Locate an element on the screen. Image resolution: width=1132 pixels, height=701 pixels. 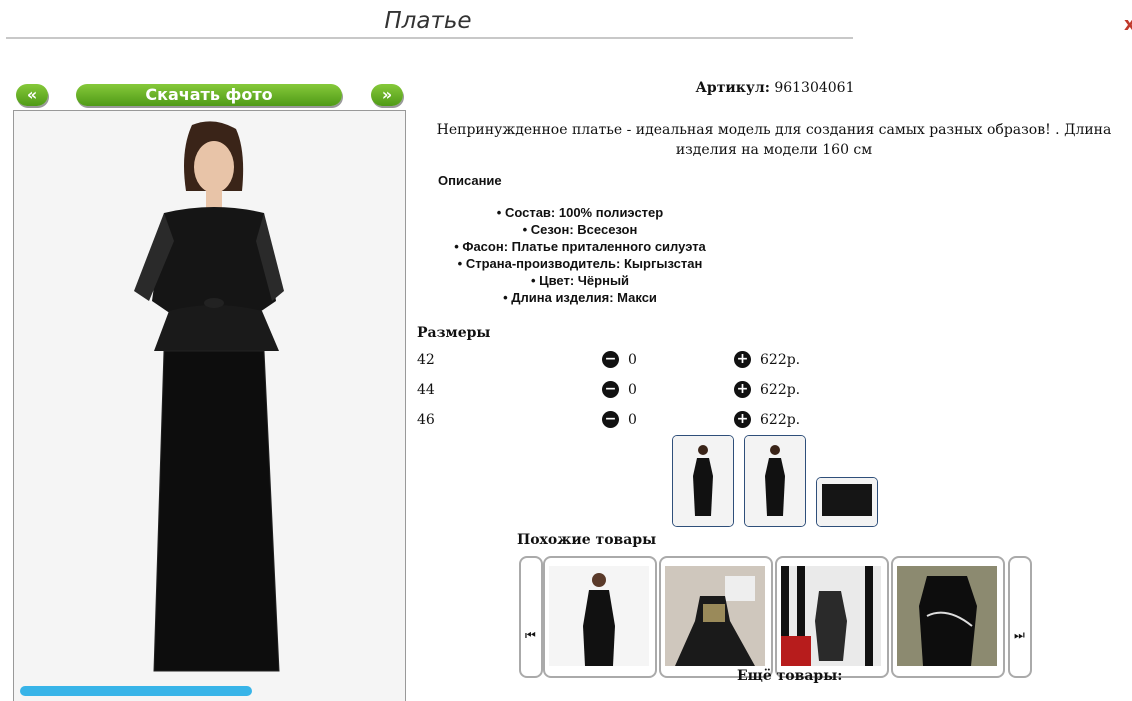
size-row: 44 − 0 + 622р. is located at coordinates (617, 390).